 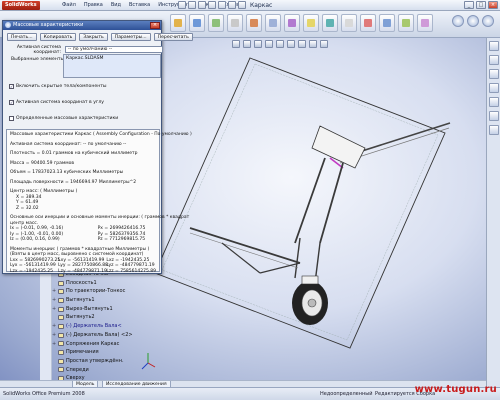 What do you see at coordinates (494, 102) in the screenshot?
I see `view-palette-icon` at bounding box center [494, 102].